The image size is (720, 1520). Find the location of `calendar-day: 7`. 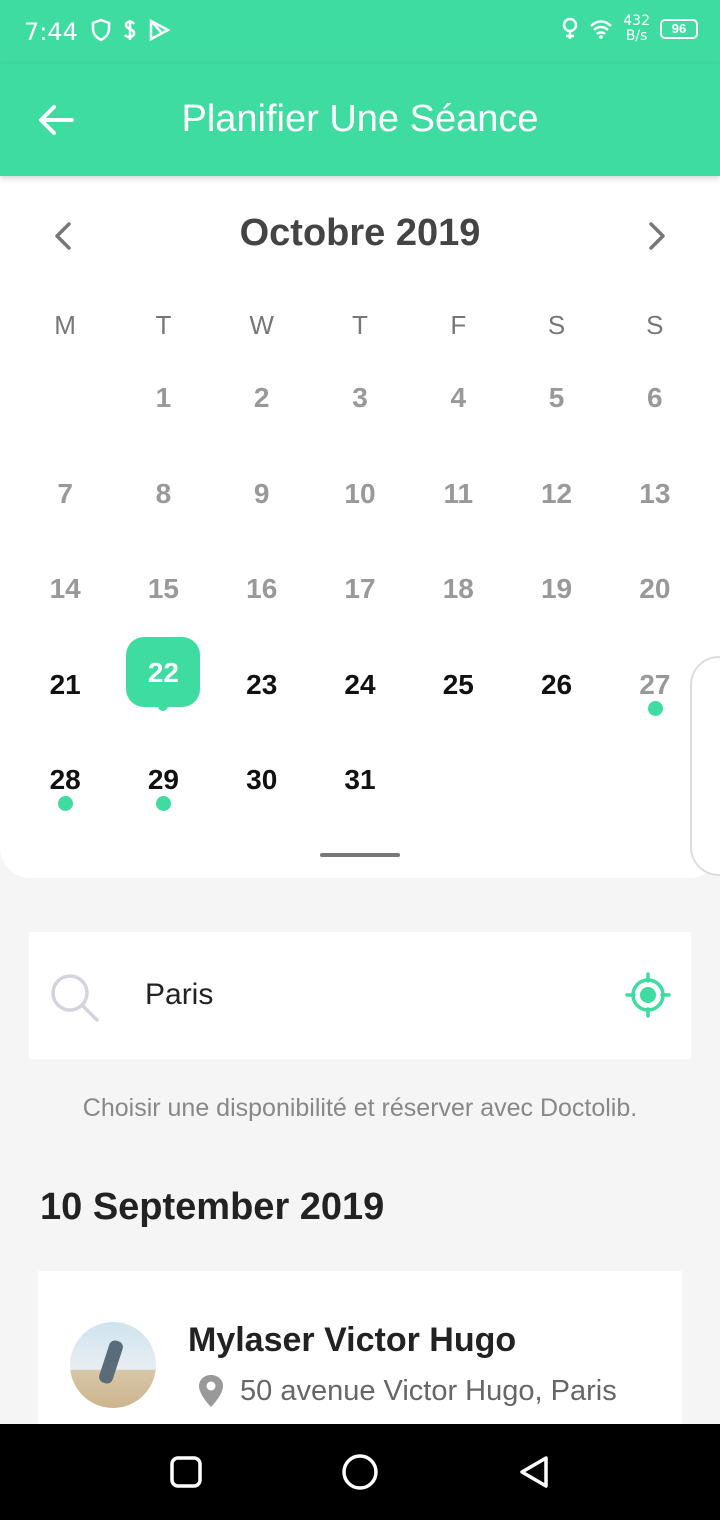

calendar-day: 7 is located at coordinates (65, 494).